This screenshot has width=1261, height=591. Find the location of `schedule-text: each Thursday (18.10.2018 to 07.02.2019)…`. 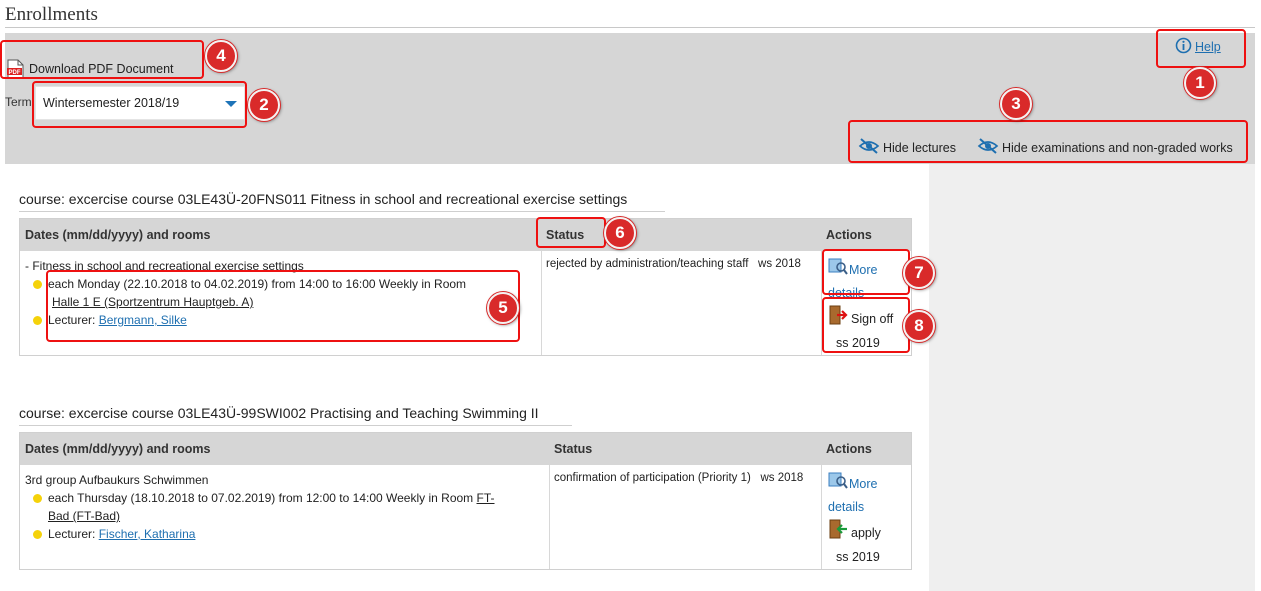

schedule-text: each Thursday (18.10.2018 to 07.02.2019)… is located at coordinates (261, 498).